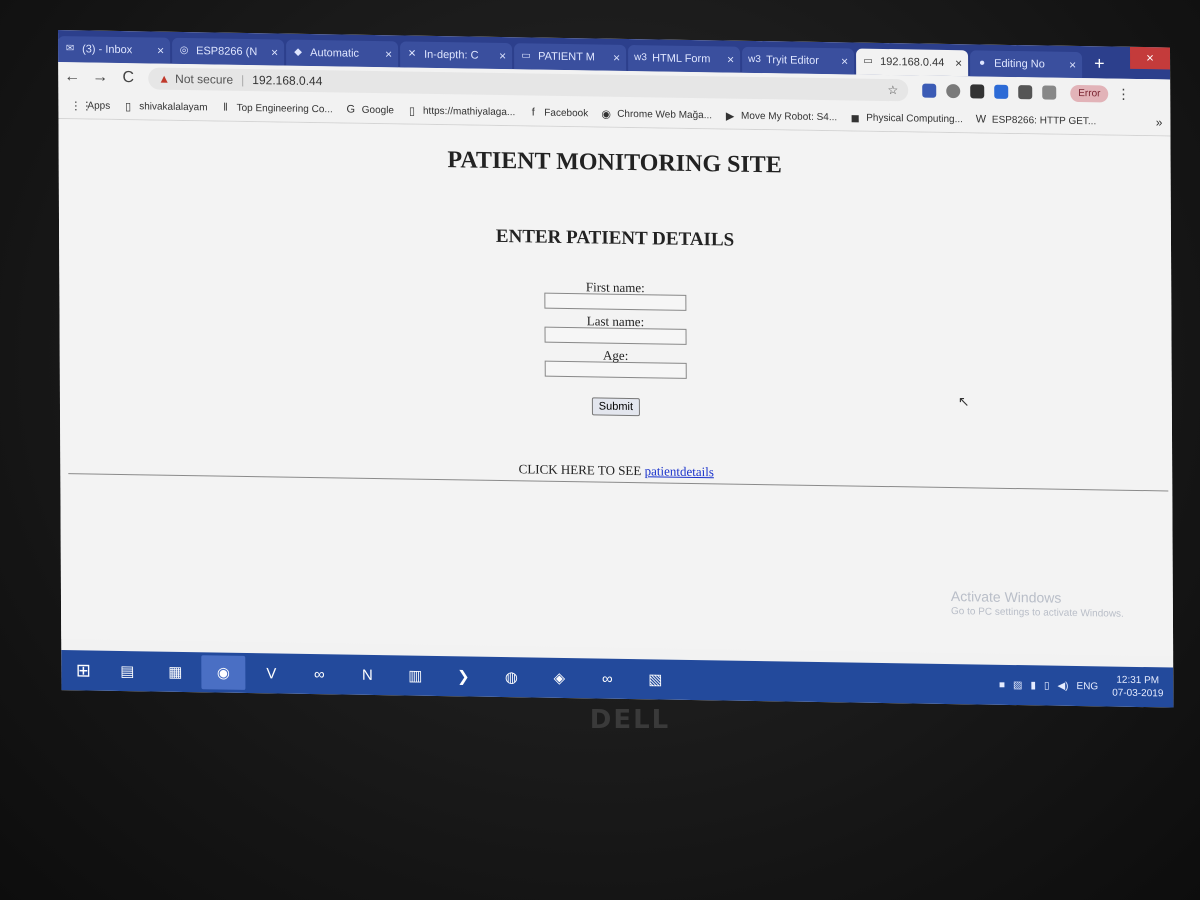 This screenshot has width=1200, height=900. Describe the element at coordinates (1037, 613) in the screenshot. I see `activate-windows-subtitle: Go to PC settings to activate Windows.` at that location.